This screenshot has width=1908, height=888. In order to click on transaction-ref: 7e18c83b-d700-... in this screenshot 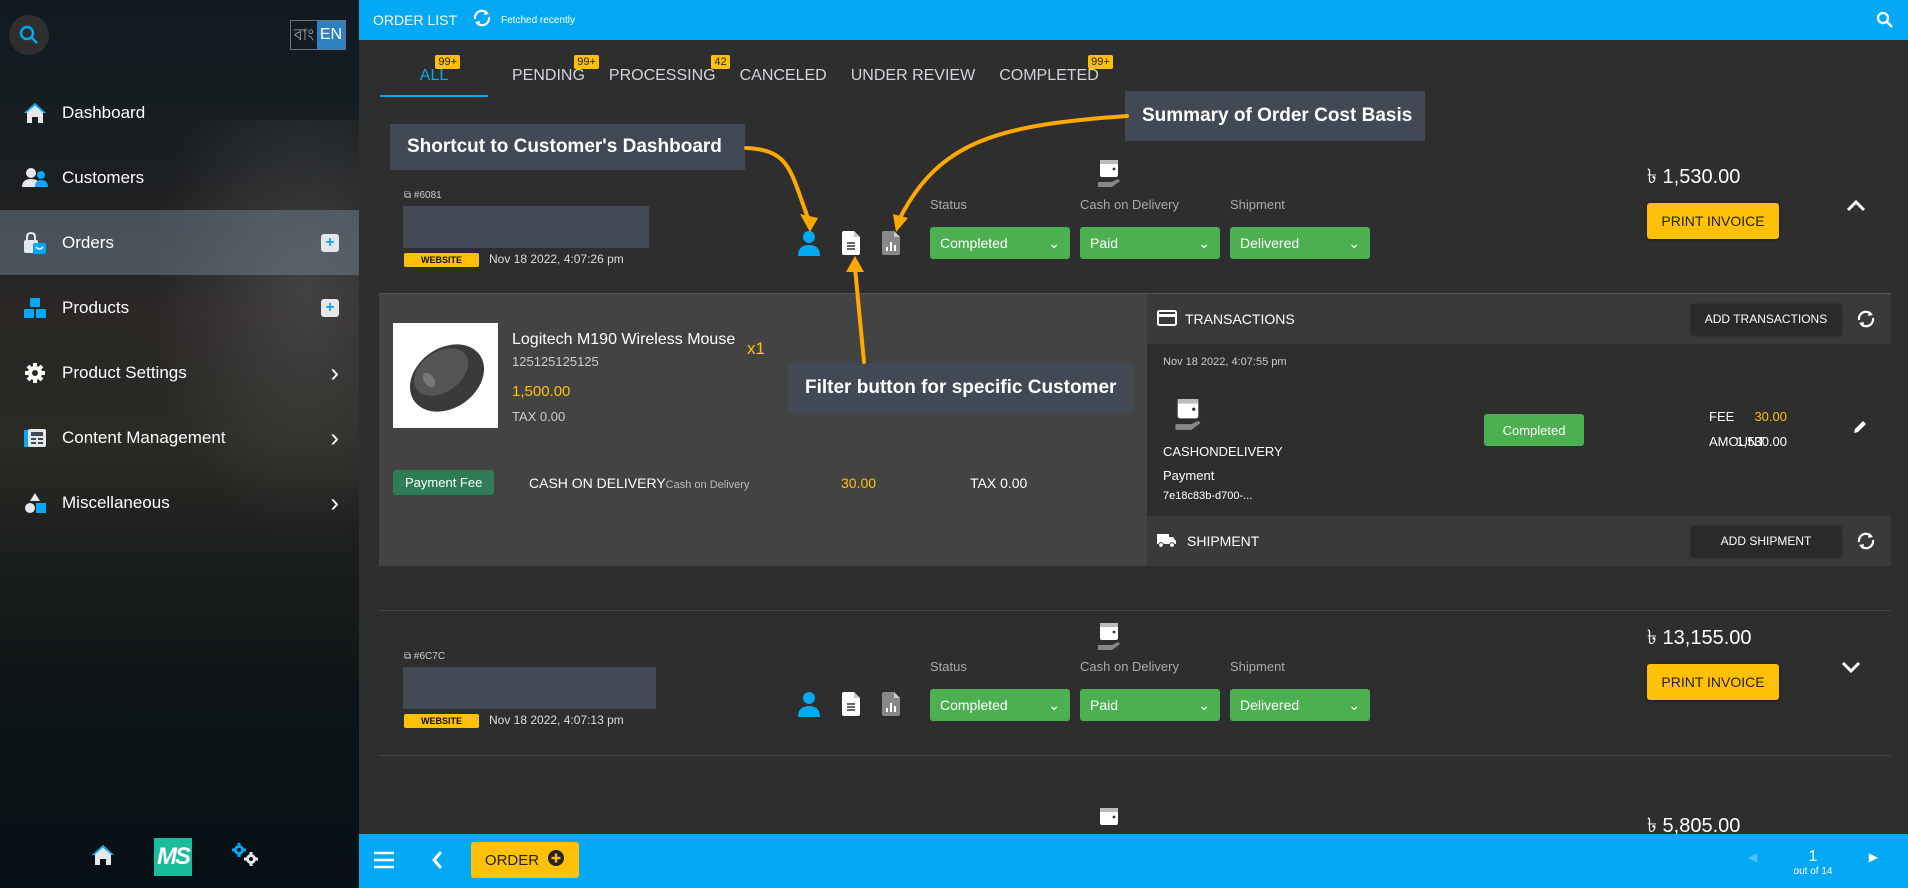, I will do `click(1207, 496)`.